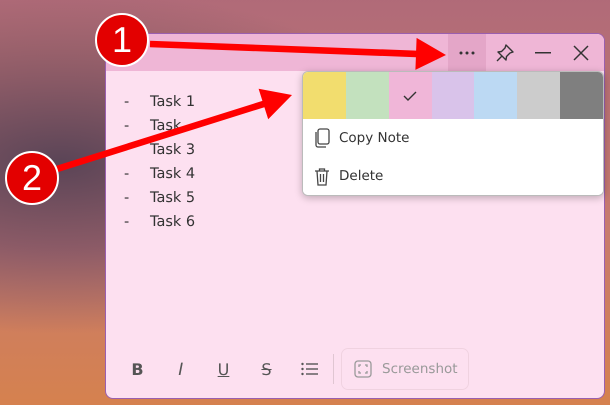 This screenshot has height=405, width=610. I want to click on minimize-icon, so click(543, 53).